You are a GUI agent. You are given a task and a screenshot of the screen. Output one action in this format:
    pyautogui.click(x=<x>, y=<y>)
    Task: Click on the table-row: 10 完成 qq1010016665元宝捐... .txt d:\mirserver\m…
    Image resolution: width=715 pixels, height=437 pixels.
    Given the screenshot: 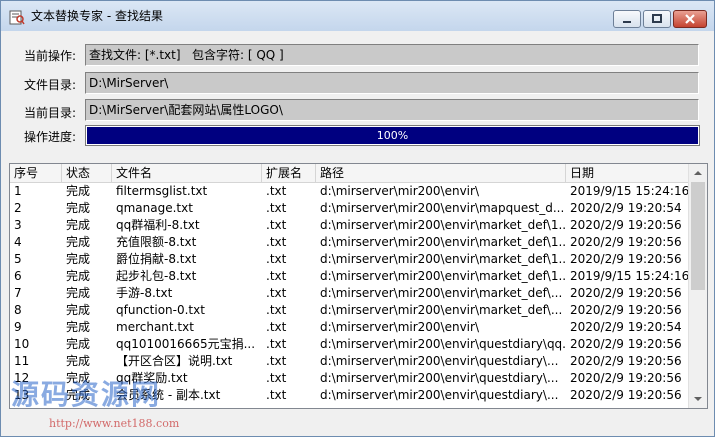 What is the action you would take?
    pyautogui.click(x=349, y=344)
    